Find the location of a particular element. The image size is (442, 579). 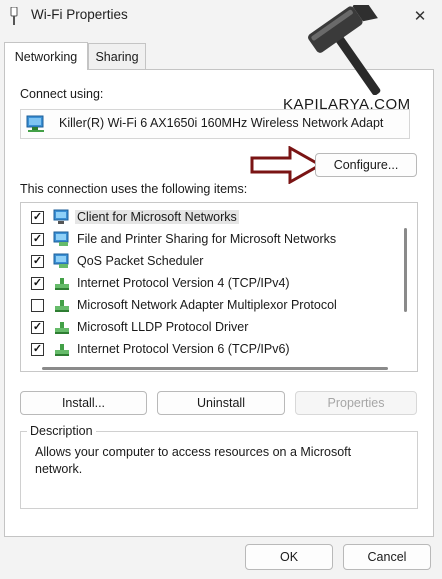

list-item: ✓ Internet Protocol Version 4 (TCP/IPv4) is located at coordinates (211, 283).